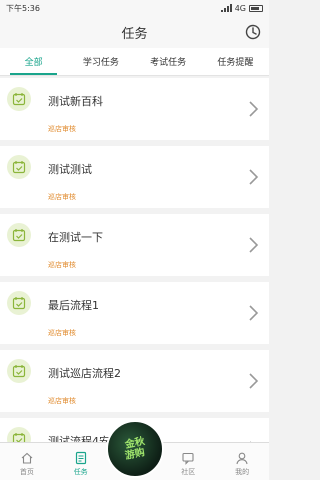 The image size is (320, 480). I want to click on clock-button, so click(253, 32).